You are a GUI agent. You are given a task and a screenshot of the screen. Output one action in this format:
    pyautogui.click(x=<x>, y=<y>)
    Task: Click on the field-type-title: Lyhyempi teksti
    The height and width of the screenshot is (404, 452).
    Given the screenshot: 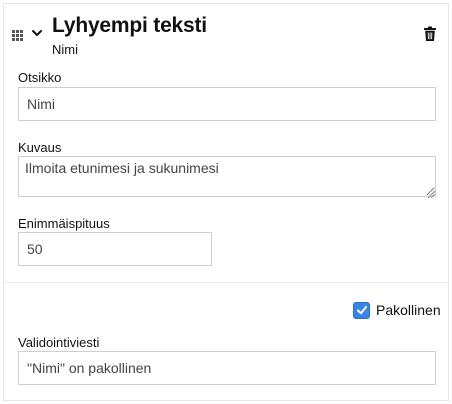 What is the action you would take?
    pyautogui.click(x=129, y=25)
    